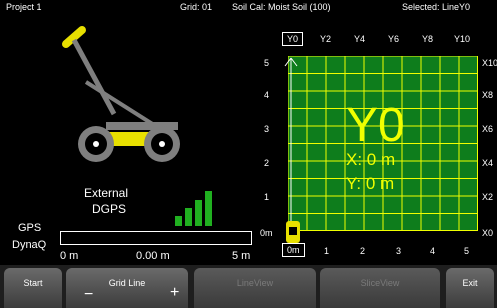 This screenshot has width=497, height=308. I want to click on lineview-button: LineView, so click(255, 288).